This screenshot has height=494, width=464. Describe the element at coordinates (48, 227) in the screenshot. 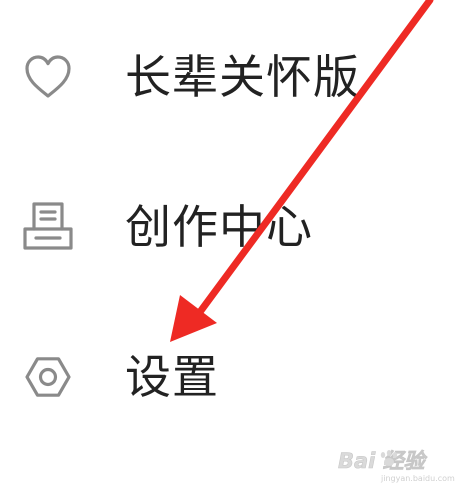

I see `creator-center-icon` at that location.